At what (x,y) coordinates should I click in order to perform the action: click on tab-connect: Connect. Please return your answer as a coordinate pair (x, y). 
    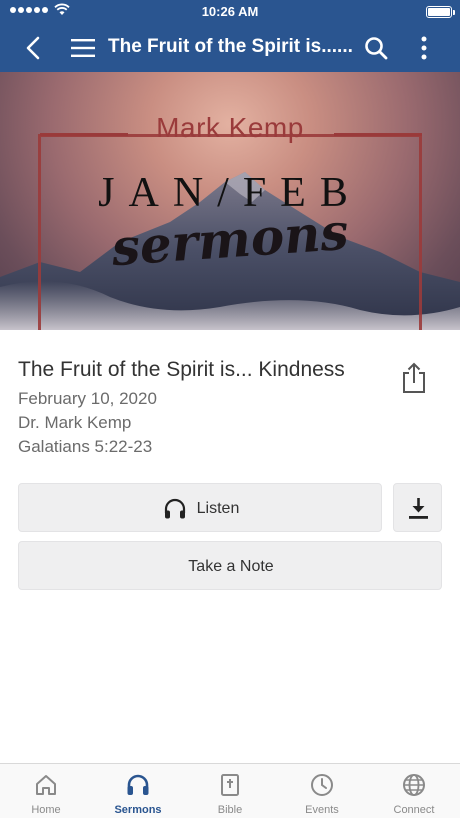
    Looking at the image, I should click on (414, 791).